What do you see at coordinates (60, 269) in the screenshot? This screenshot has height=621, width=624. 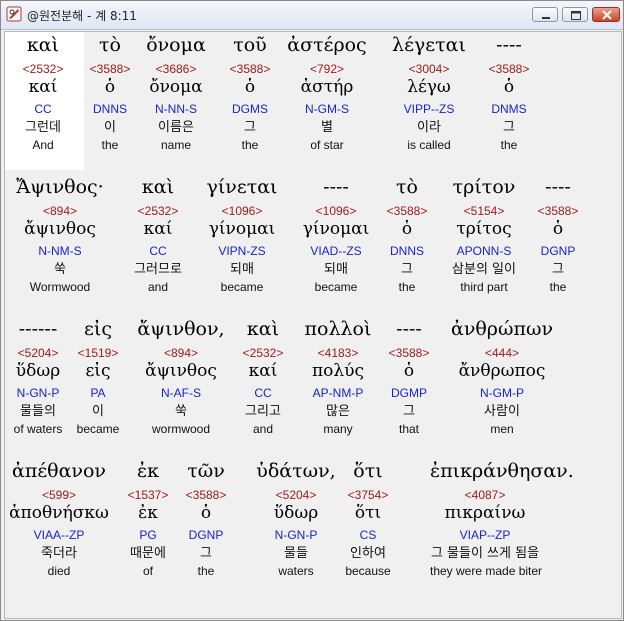 I see `korean-gloss: 쑥` at bounding box center [60, 269].